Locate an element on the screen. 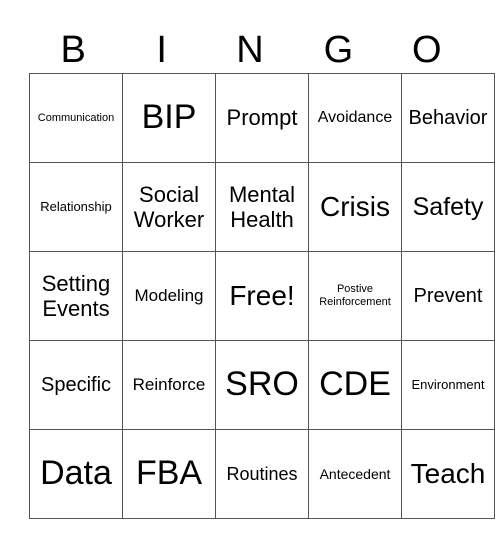  bingo-cell: Data is located at coordinates (76, 474).